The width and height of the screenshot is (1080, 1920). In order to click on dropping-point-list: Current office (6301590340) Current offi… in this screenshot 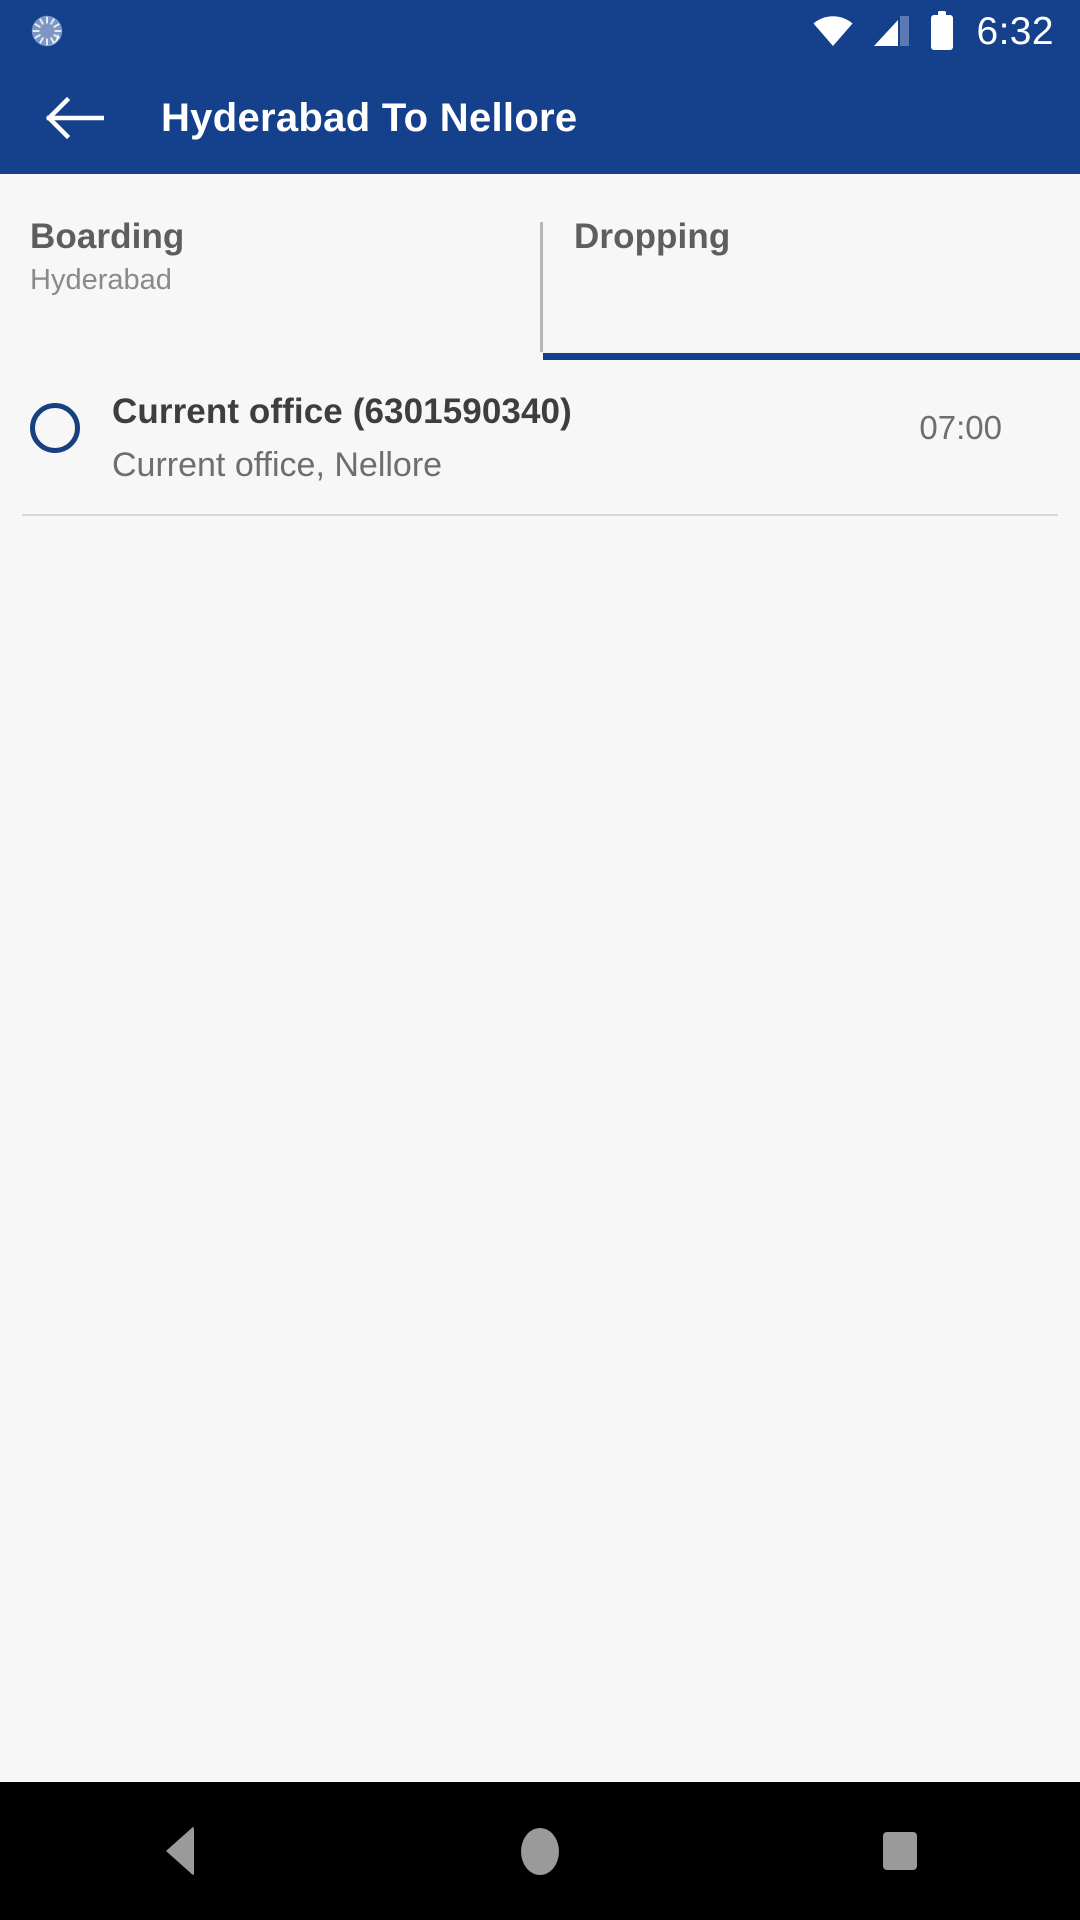, I will do `click(540, 437)`.